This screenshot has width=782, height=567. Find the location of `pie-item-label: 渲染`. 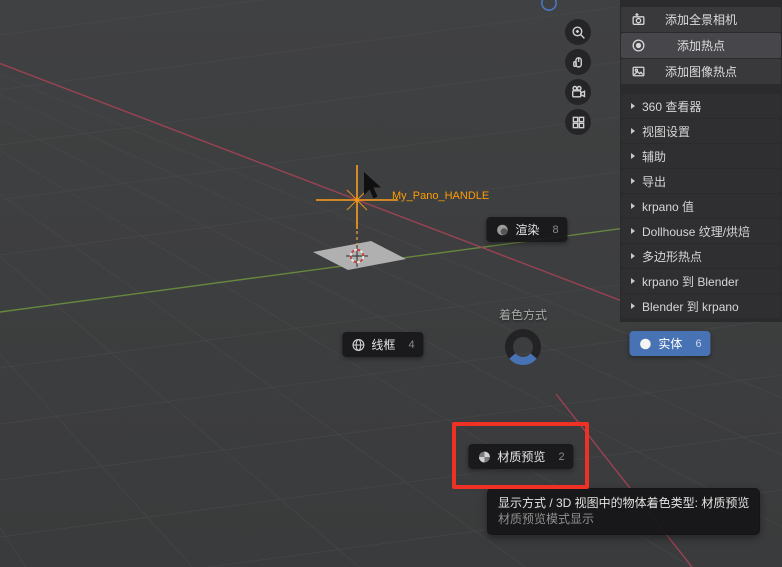

pie-item-label: 渲染 is located at coordinates (527, 230).